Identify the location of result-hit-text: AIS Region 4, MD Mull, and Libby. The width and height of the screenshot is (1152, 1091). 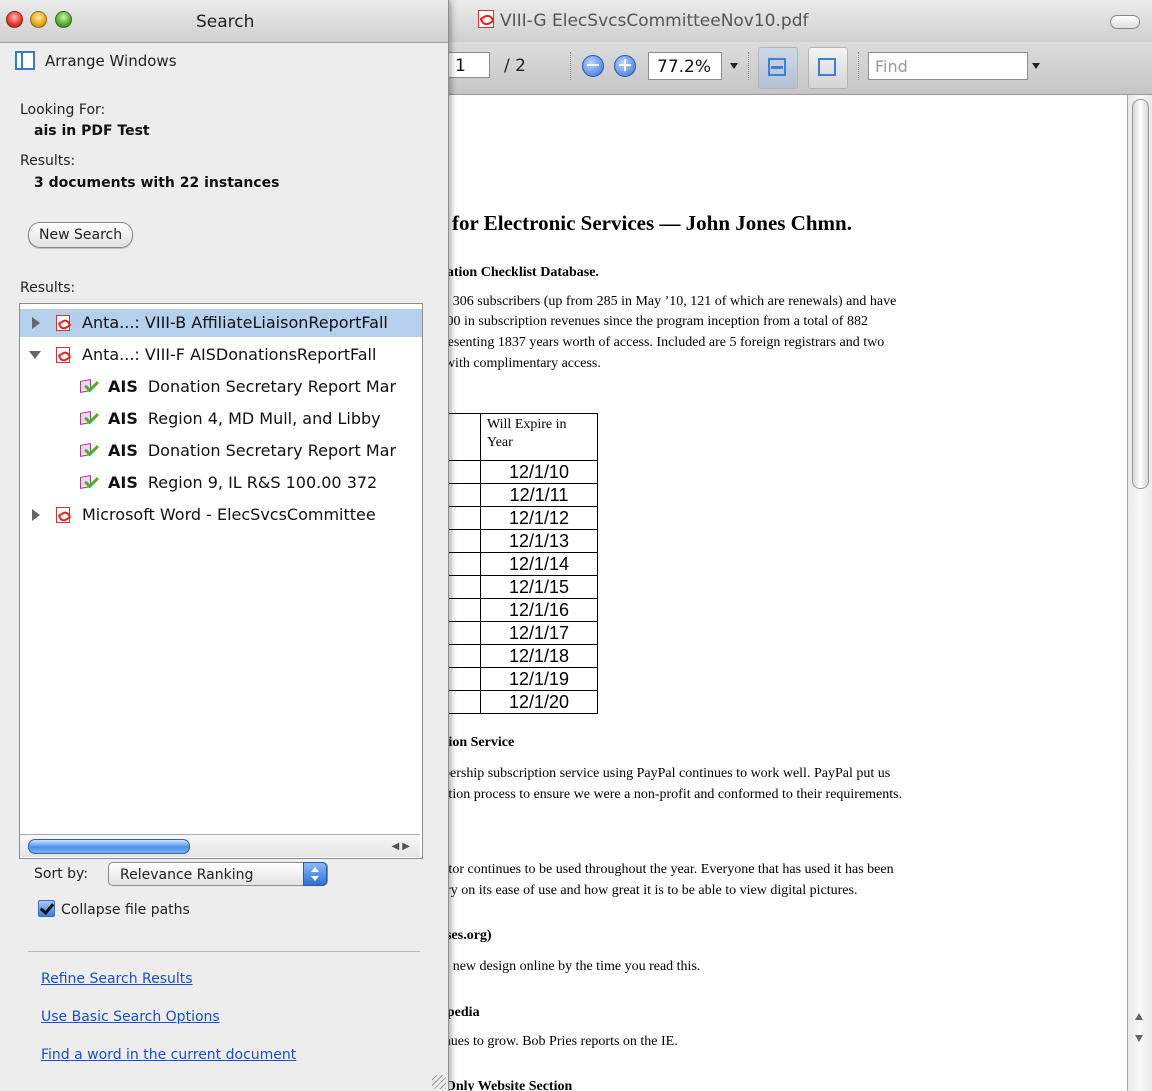
(244, 419).